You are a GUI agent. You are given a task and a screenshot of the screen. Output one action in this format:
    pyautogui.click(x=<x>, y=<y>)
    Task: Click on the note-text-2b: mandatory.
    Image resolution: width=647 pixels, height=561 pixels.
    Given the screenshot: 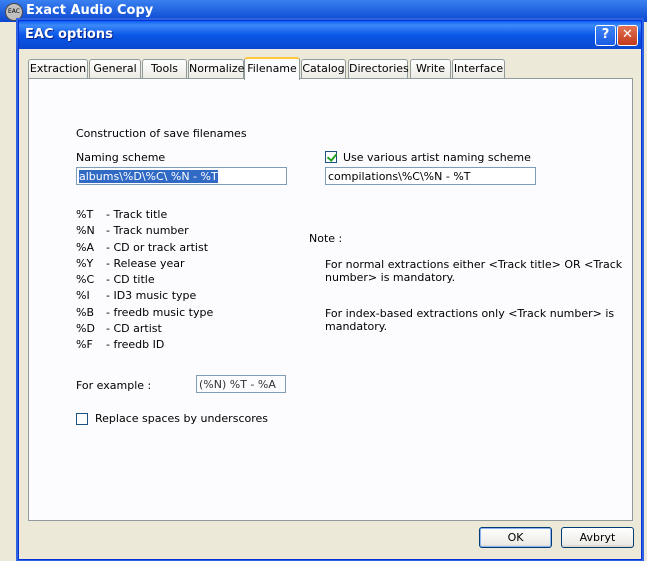 What is the action you would take?
    pyautogui.click(x=356, y=326)
    